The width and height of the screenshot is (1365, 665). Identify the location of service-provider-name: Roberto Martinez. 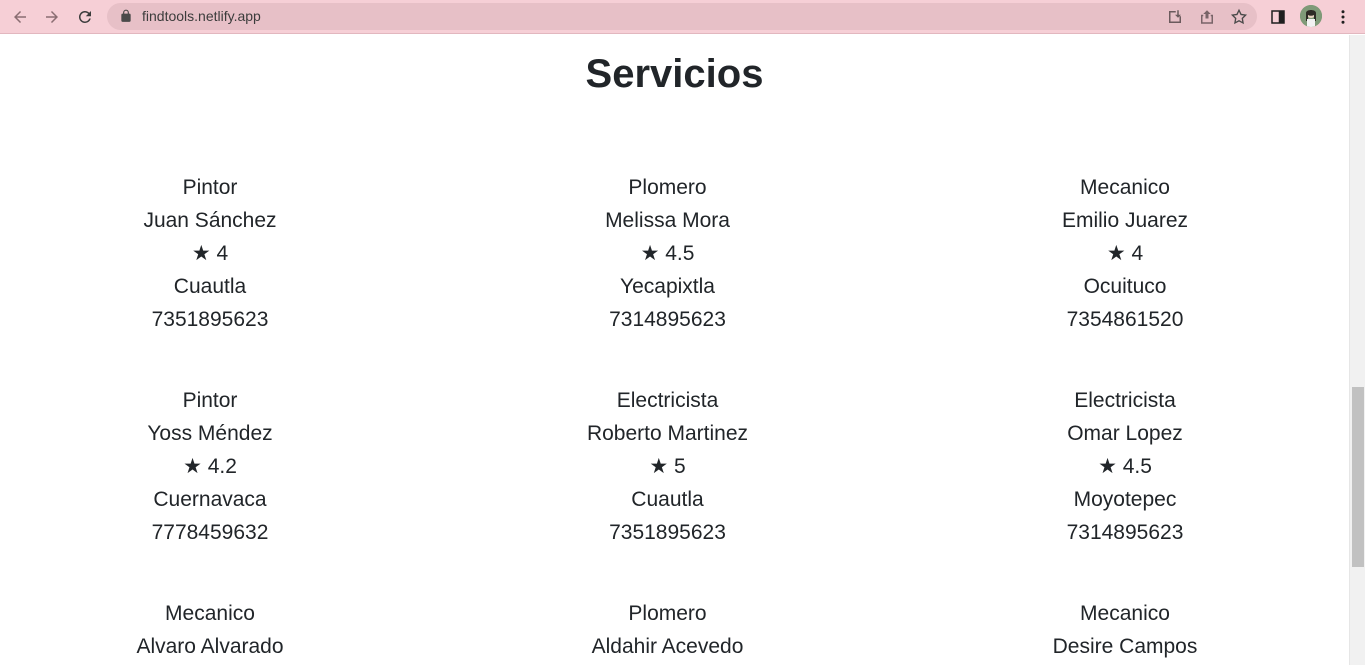
(667, 433).